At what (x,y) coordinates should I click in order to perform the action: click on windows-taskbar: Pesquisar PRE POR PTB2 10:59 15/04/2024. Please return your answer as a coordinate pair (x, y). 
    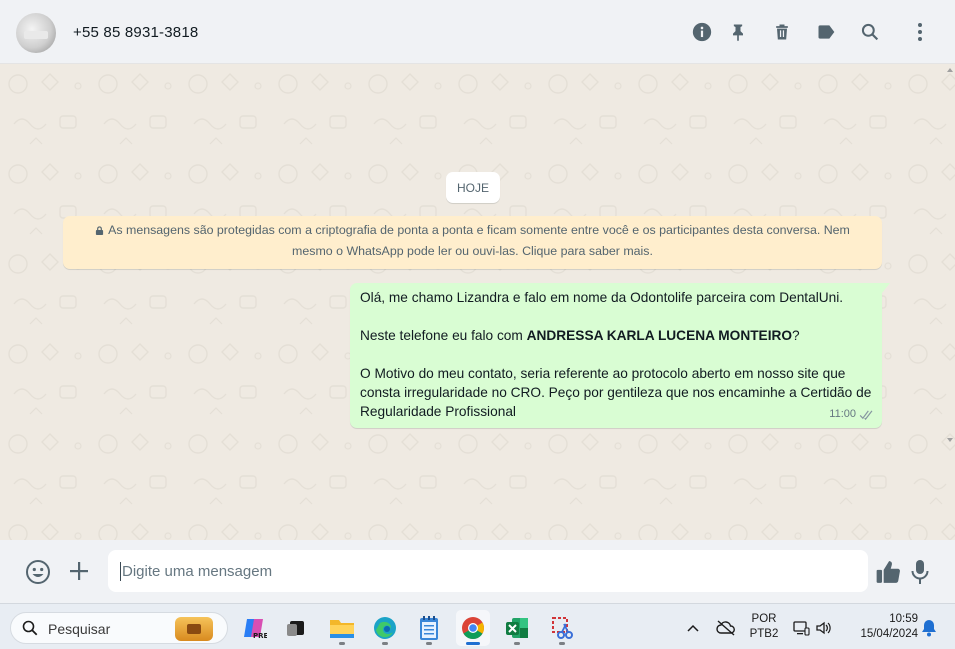
    Looking at the image, I should click on (477, 626).